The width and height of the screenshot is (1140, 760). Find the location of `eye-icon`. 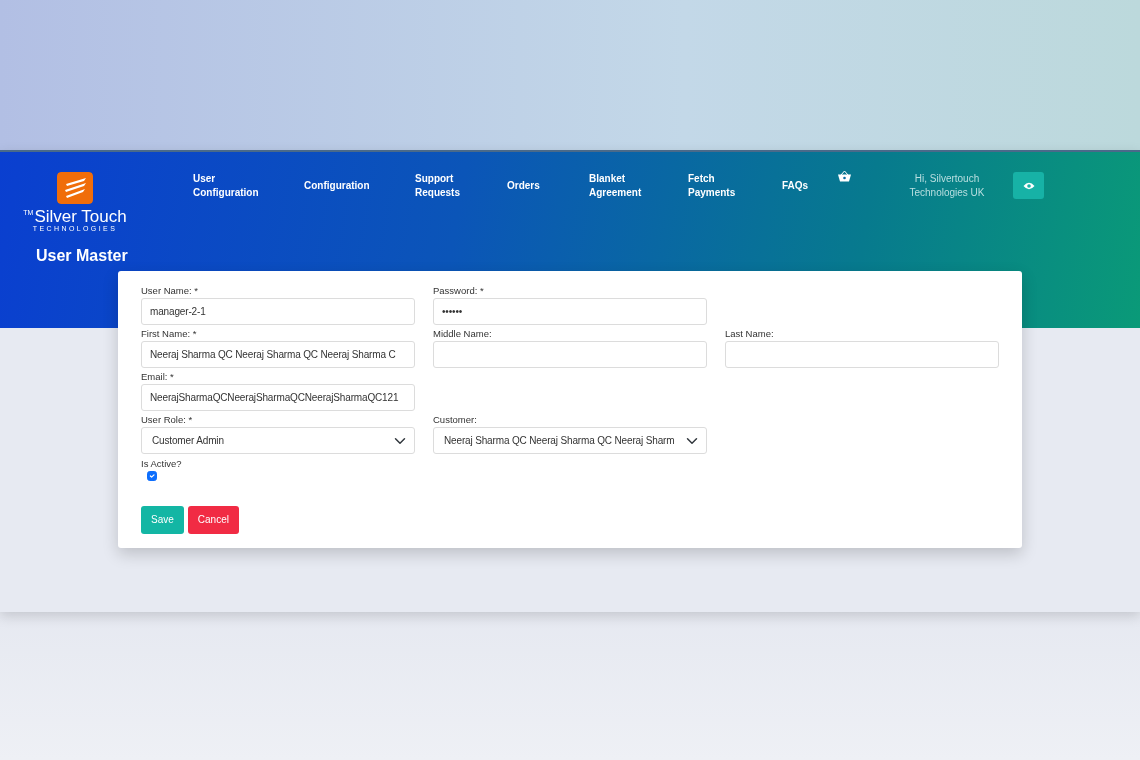

eye-icon is located at coordinates (1028, 185).